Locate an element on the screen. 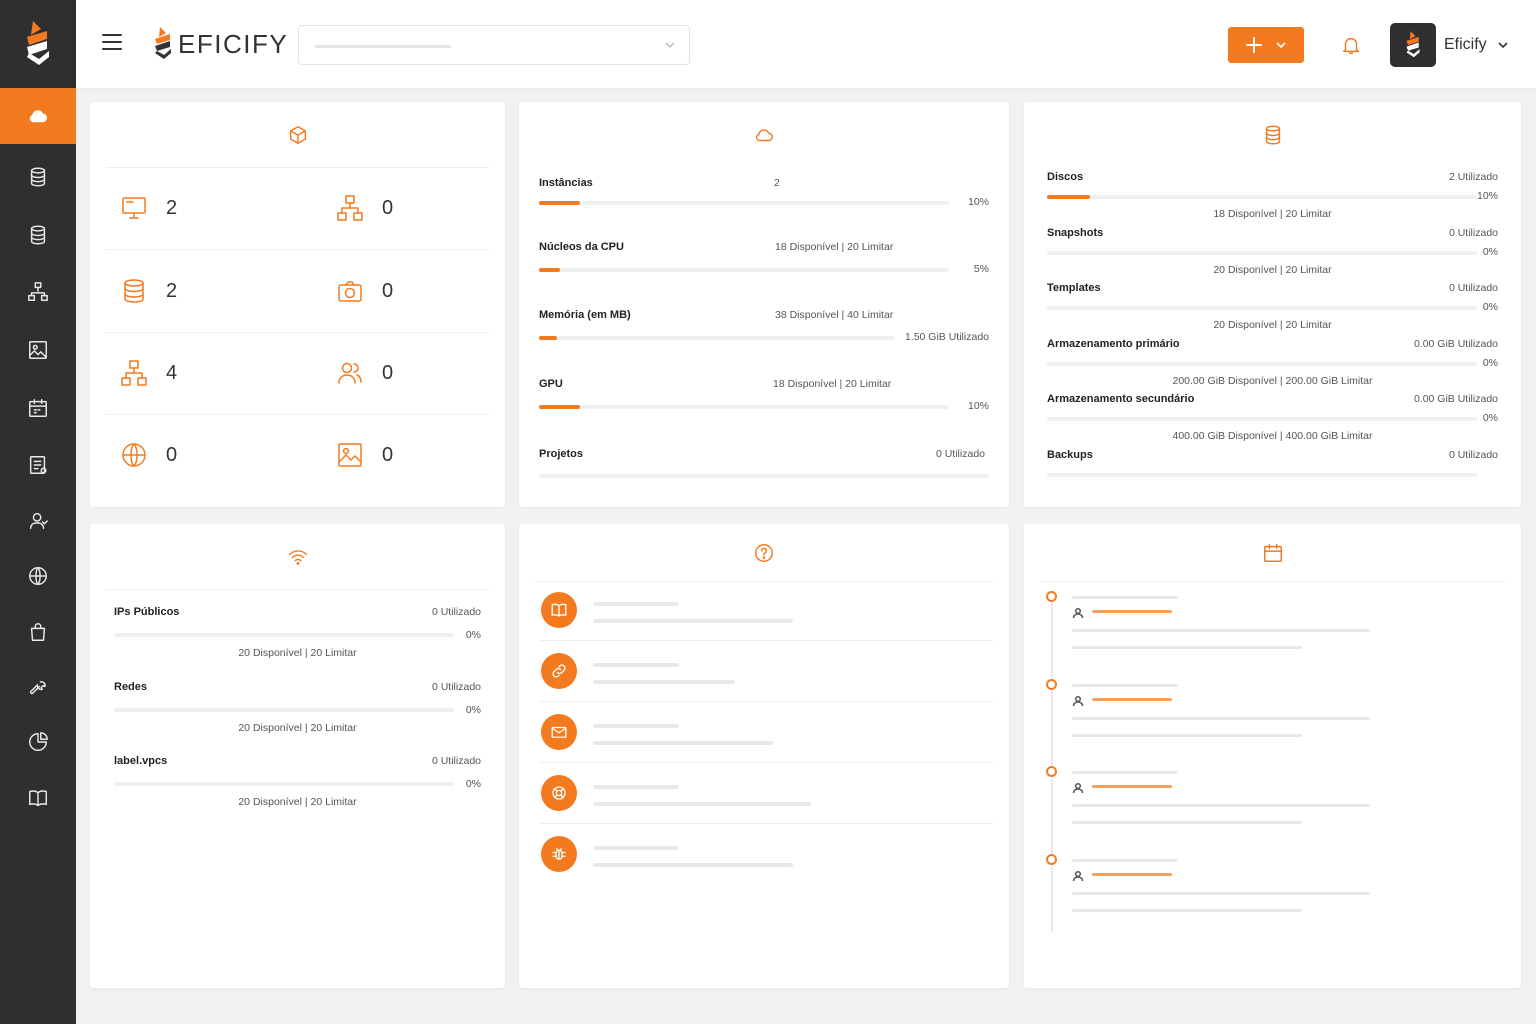  sidebar-item-reports is located at coordinates (38, 465).